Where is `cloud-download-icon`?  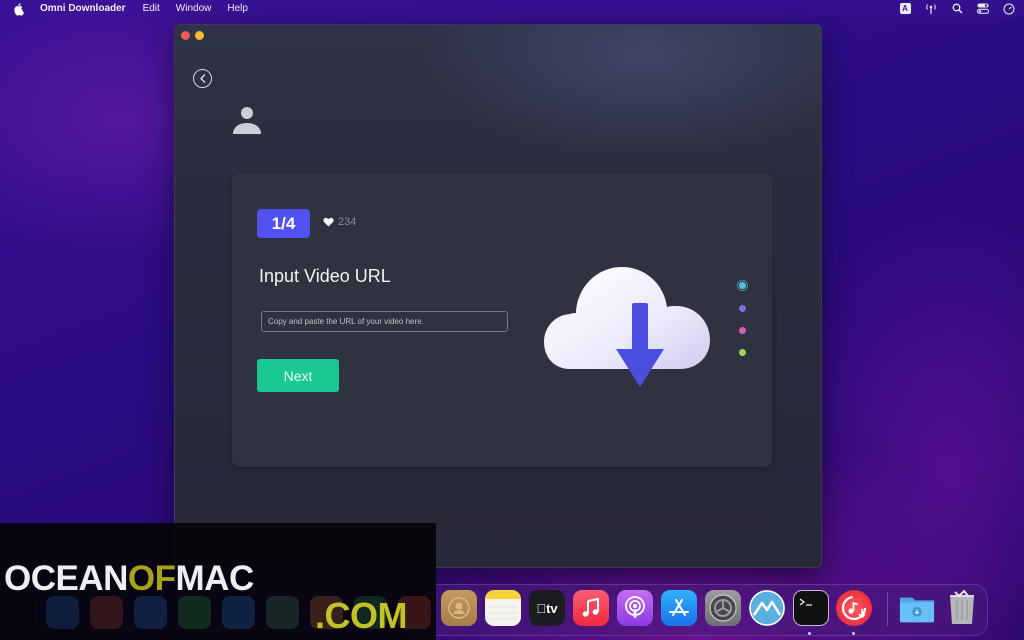
cloud-download-icon is located at coordinates (627, 327).